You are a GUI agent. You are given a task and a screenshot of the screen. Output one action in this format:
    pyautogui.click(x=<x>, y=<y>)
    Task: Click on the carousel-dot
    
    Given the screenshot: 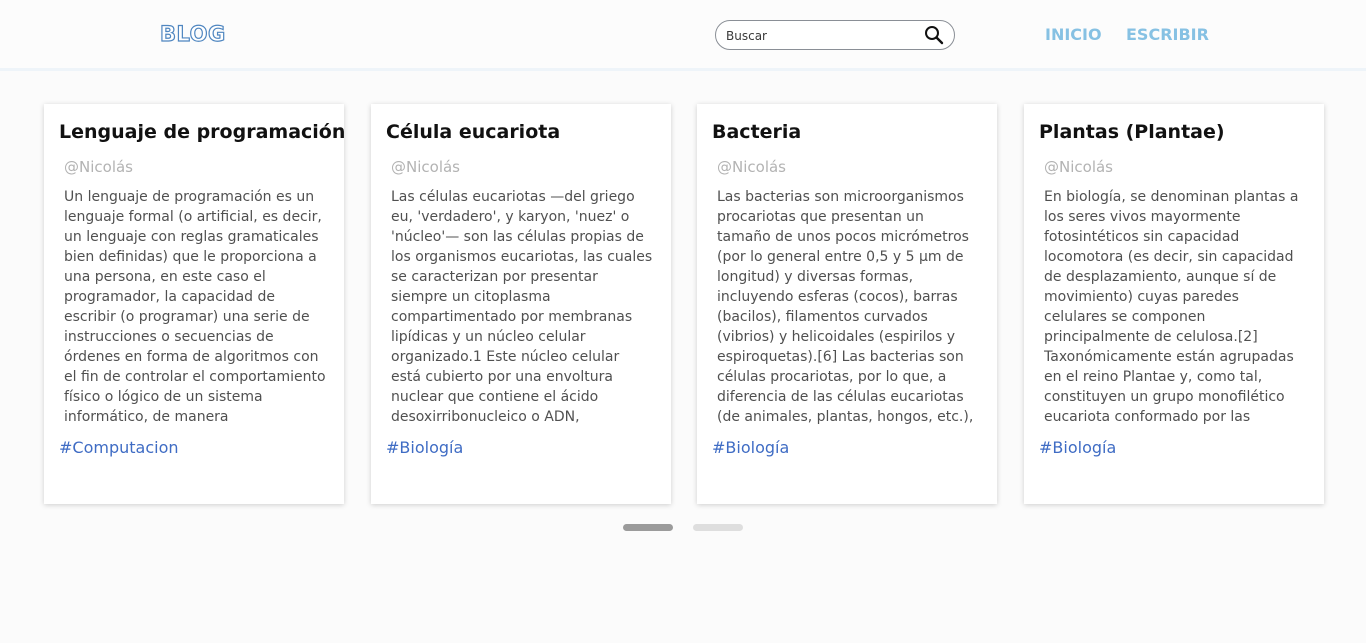 What is the action you would take?
    pyautogui.click(x=718, y=527)
    